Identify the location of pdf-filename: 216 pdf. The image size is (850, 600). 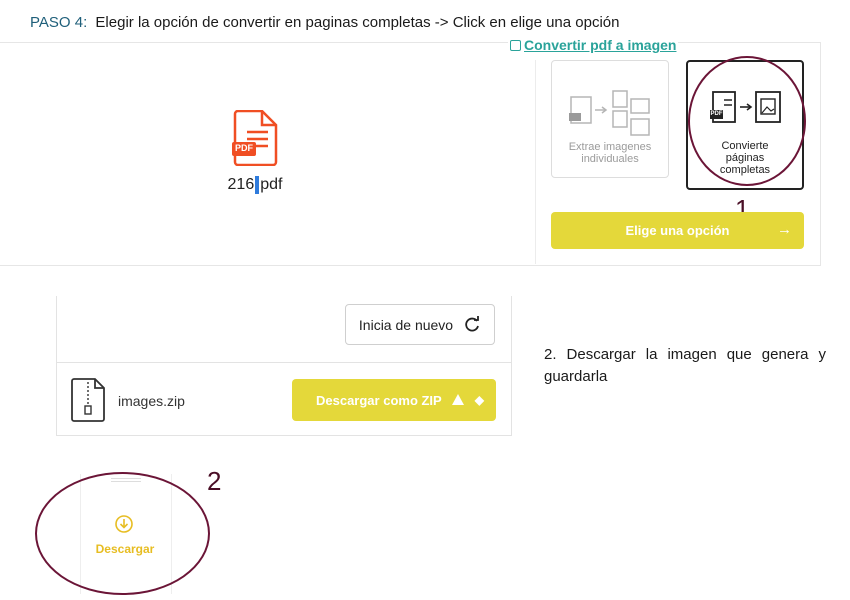
(255, 185).